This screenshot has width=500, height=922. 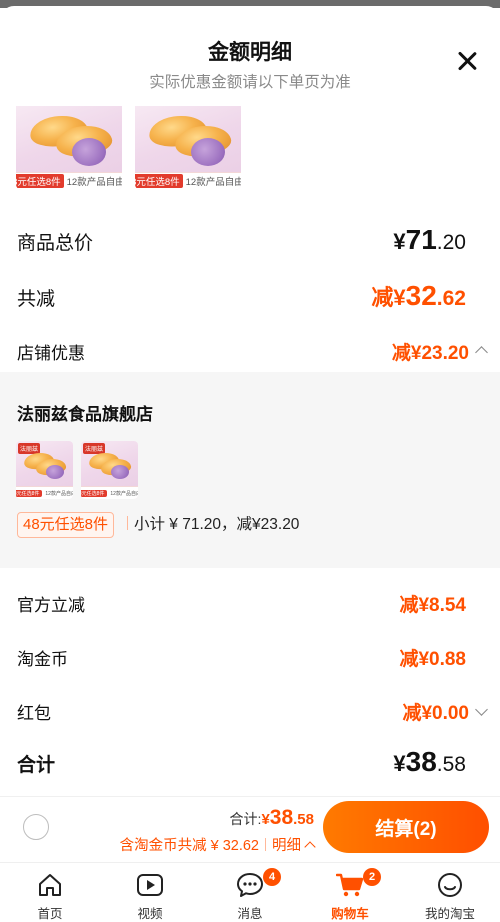 What do you see at coordinates (467, 63) in the screenshot?
I see `close-icon` at bounding box center [467, 63].